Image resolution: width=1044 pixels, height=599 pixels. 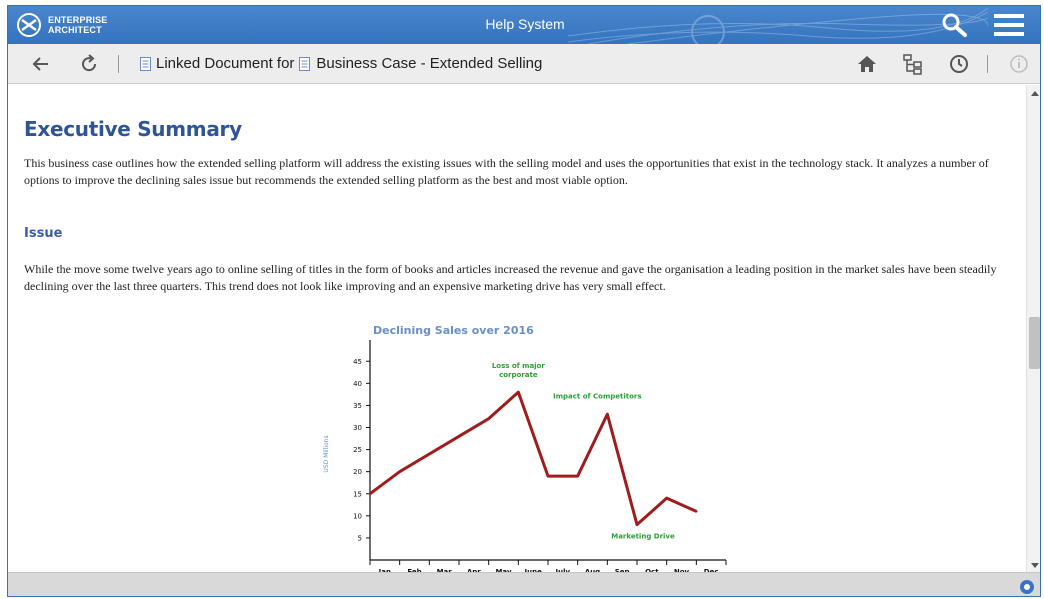 I want to click on status-indicator-icon, so click(x=1027, y=587).